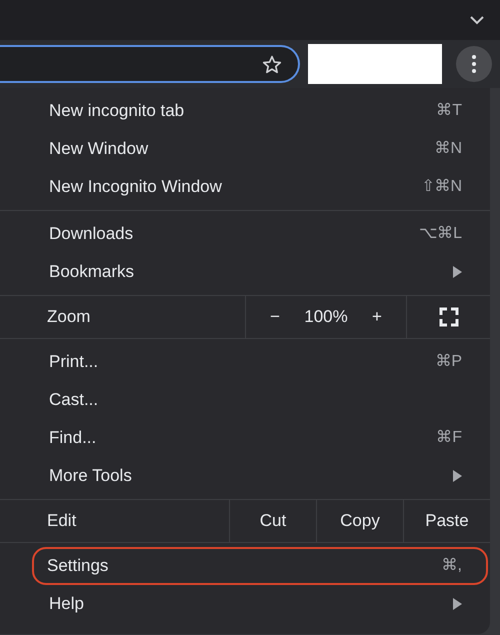 Image resolution: width=500 pixels, height=635 pixels. Describe the element at coordinates (448, 317) in the screenshot. I see `fullscreen-icon` at that location.